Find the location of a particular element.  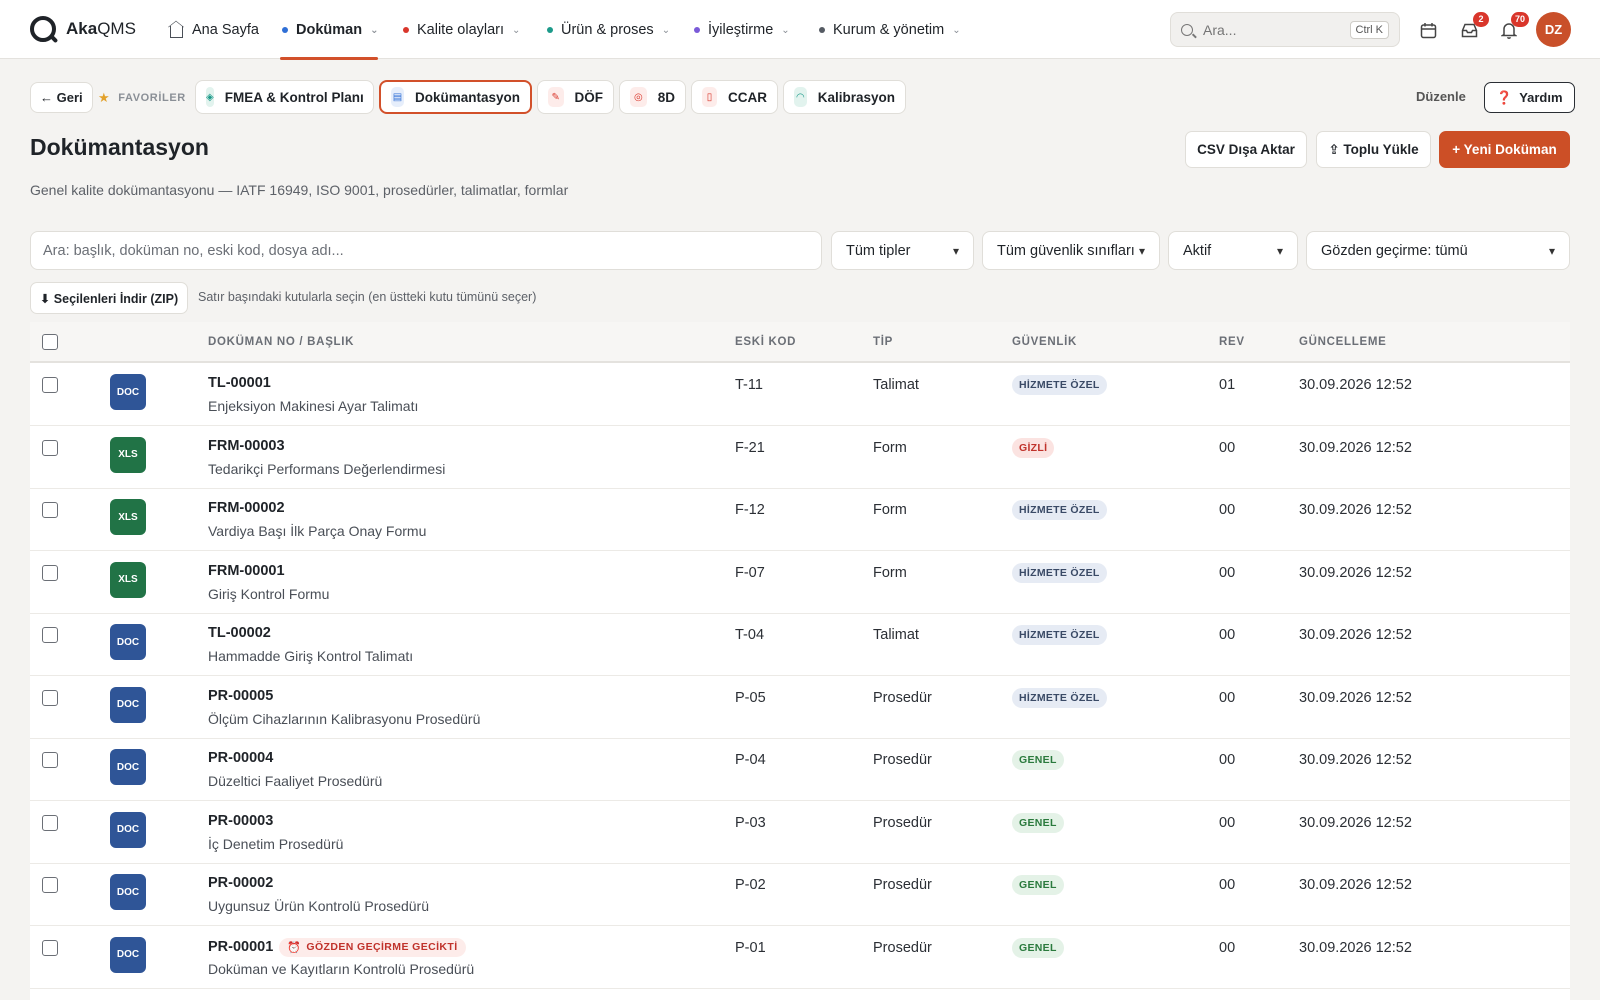

column-header-old-code: ESKİ KOD is located at coordinates (765, 342).